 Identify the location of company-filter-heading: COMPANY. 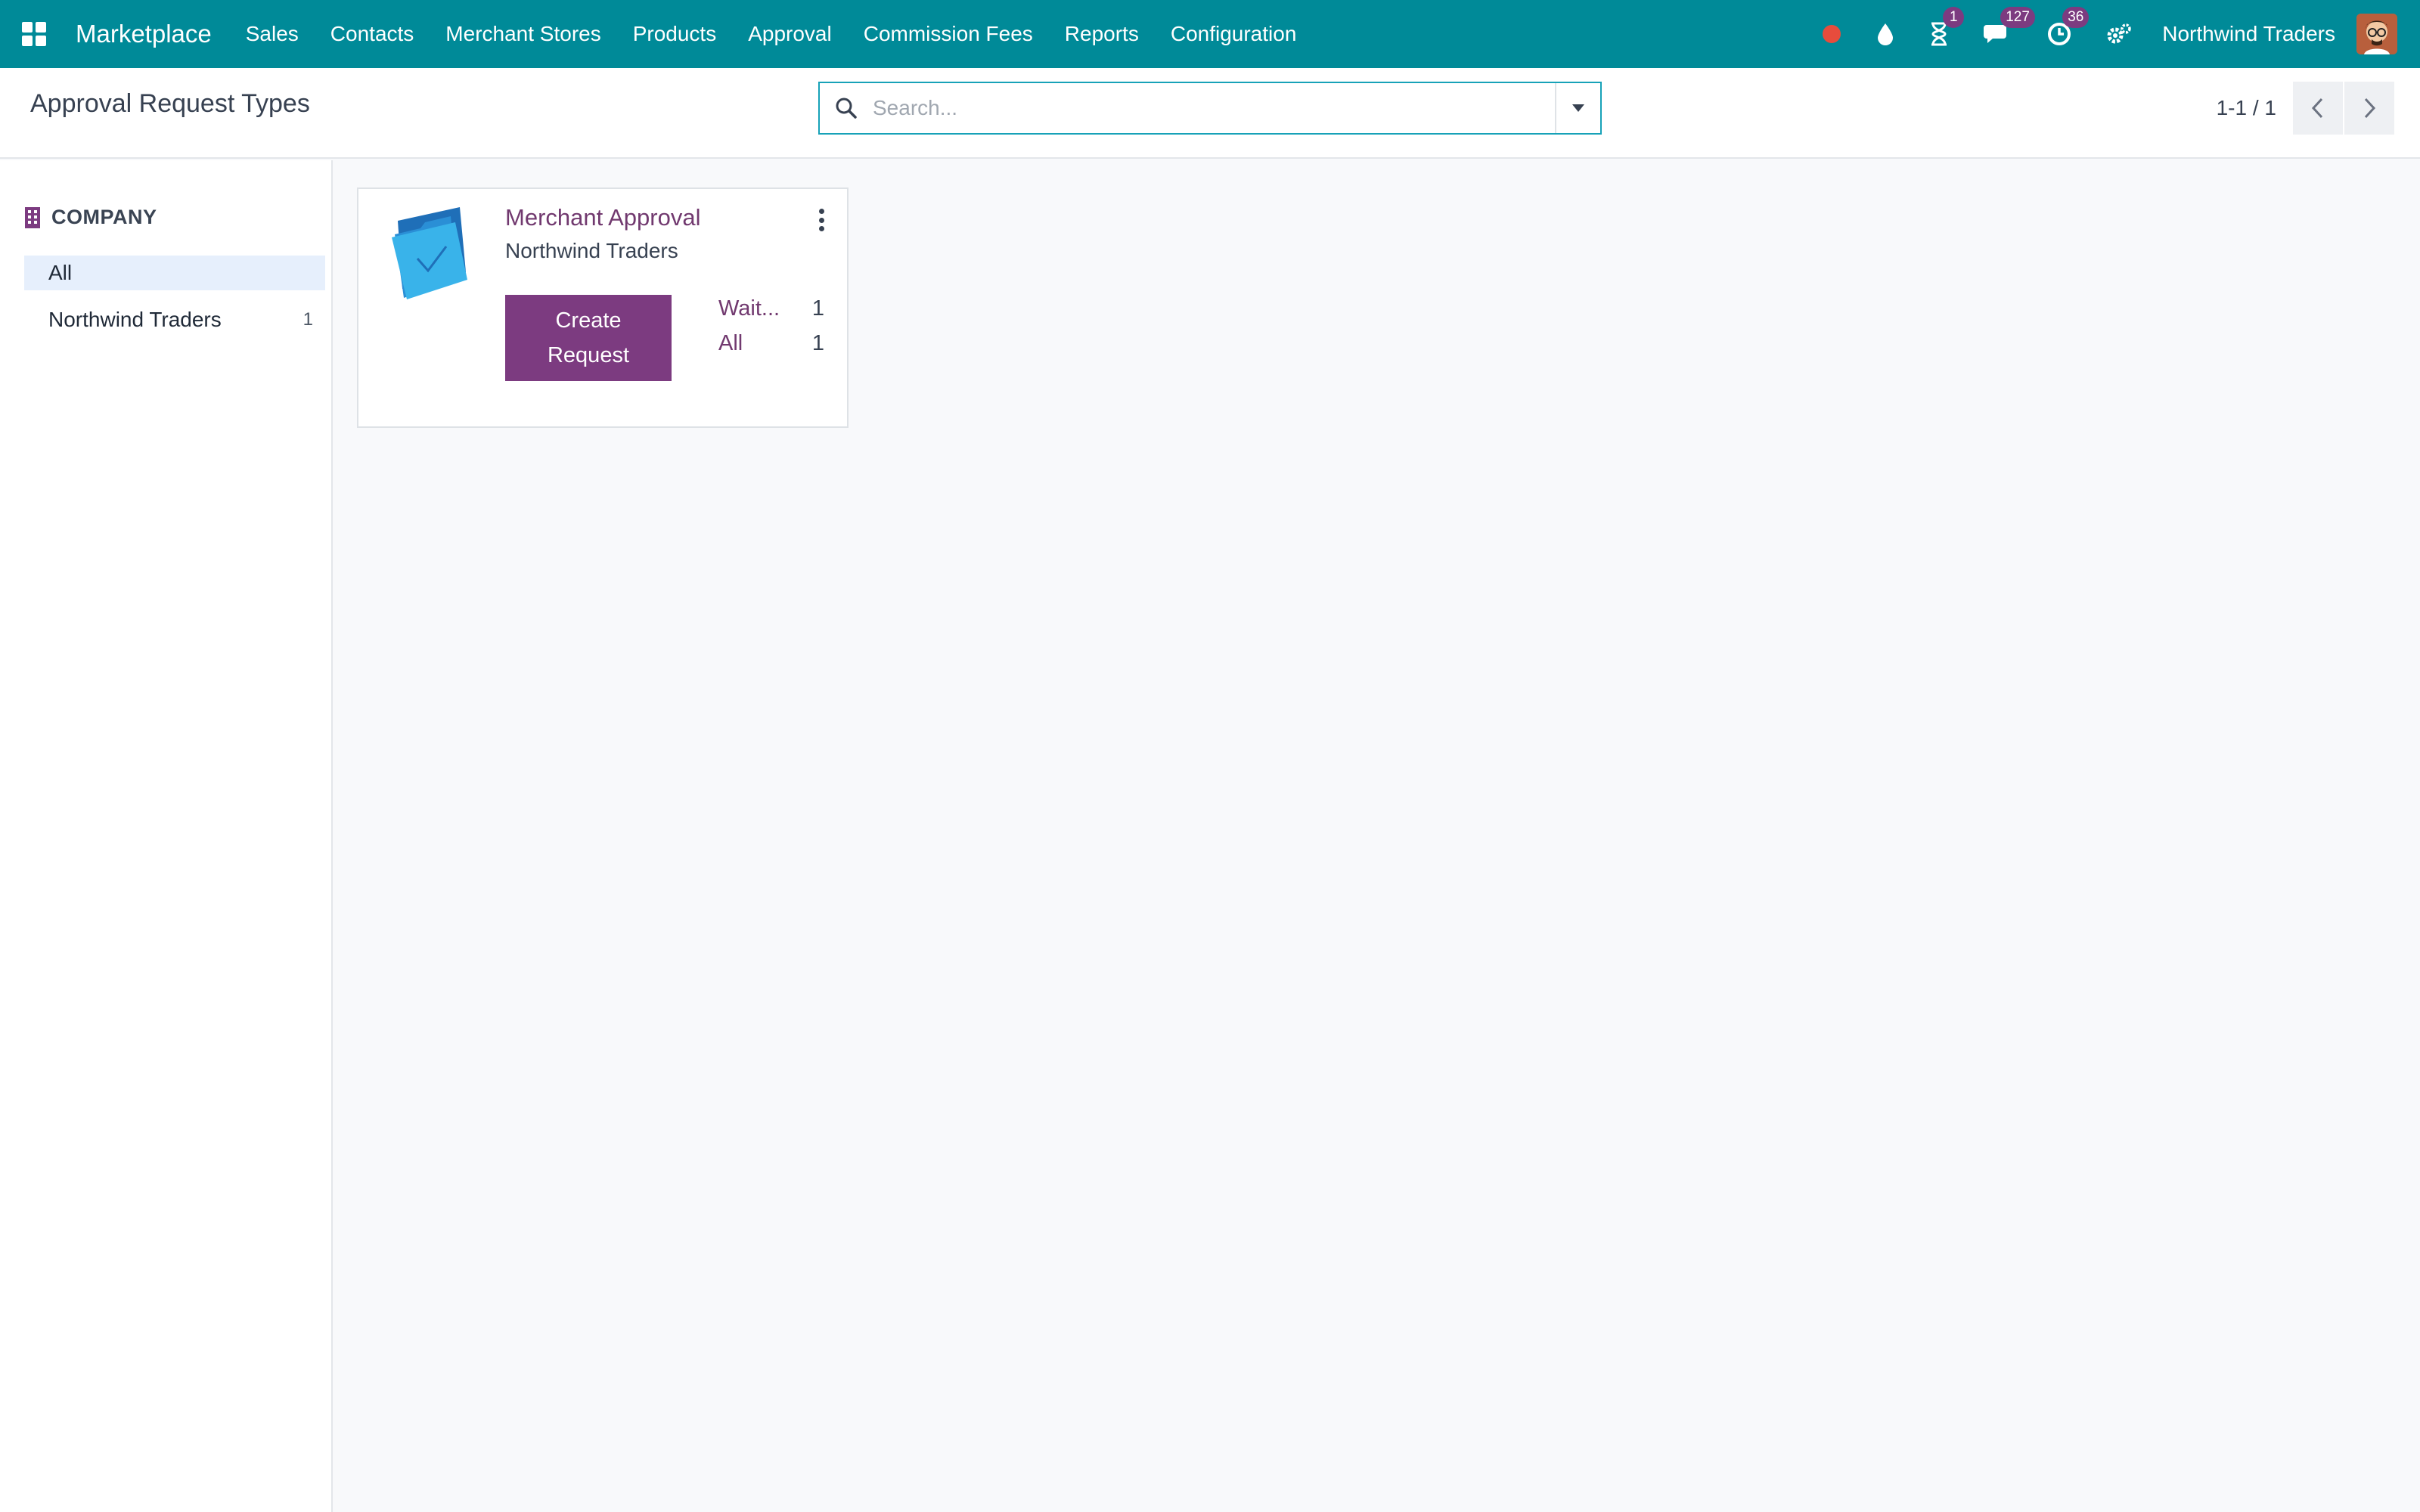
(90, 217).